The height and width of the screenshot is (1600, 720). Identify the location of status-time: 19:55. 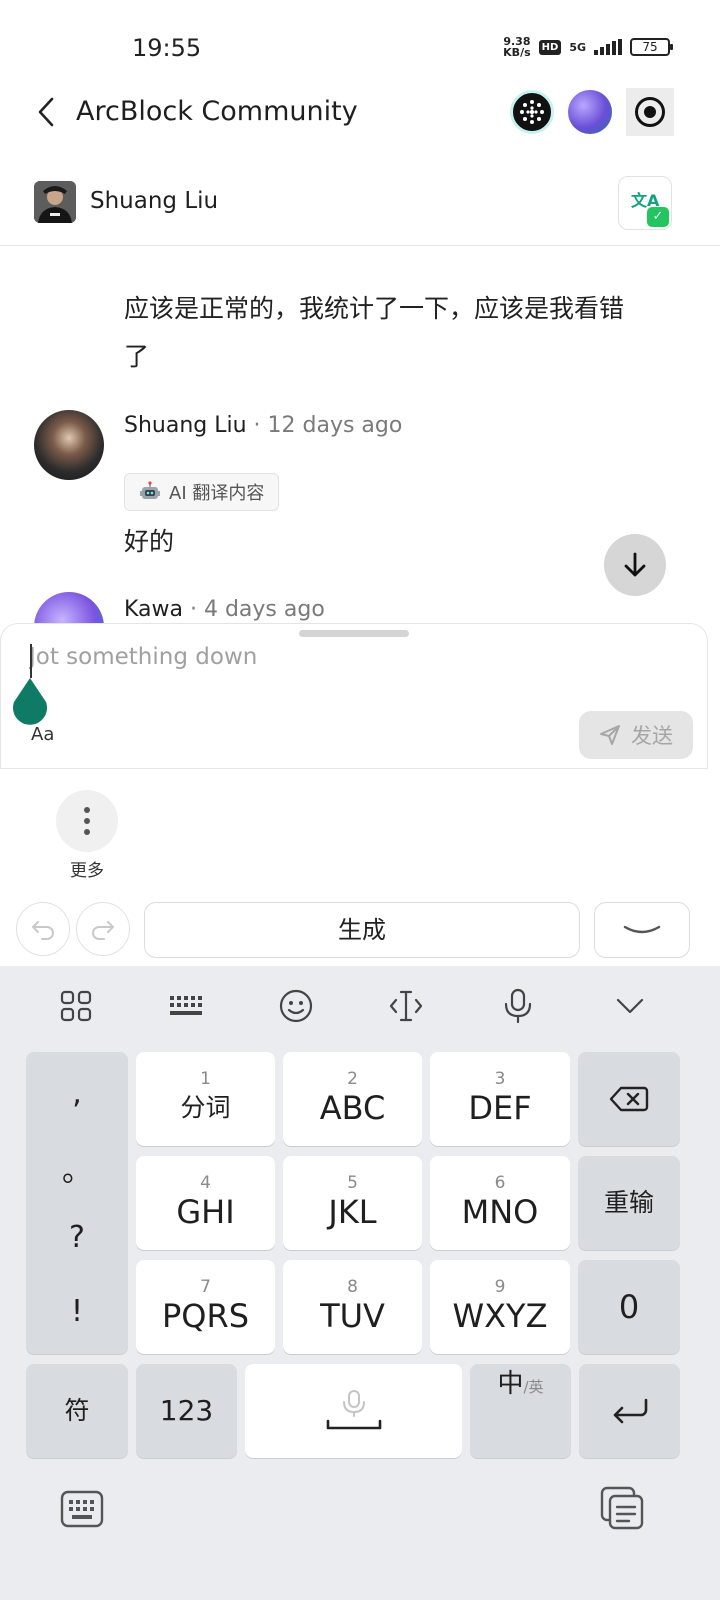
(167, 48).